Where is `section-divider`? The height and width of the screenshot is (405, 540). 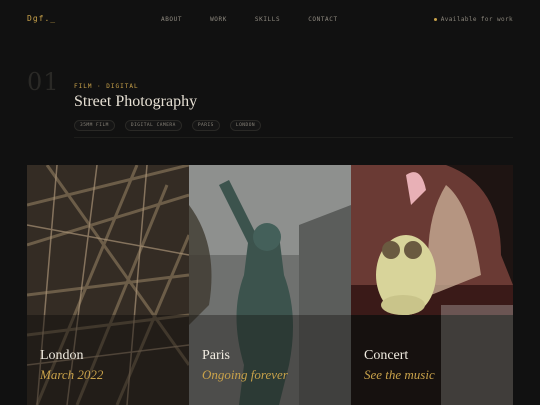
section-divider is located at coordinates (293, 137).